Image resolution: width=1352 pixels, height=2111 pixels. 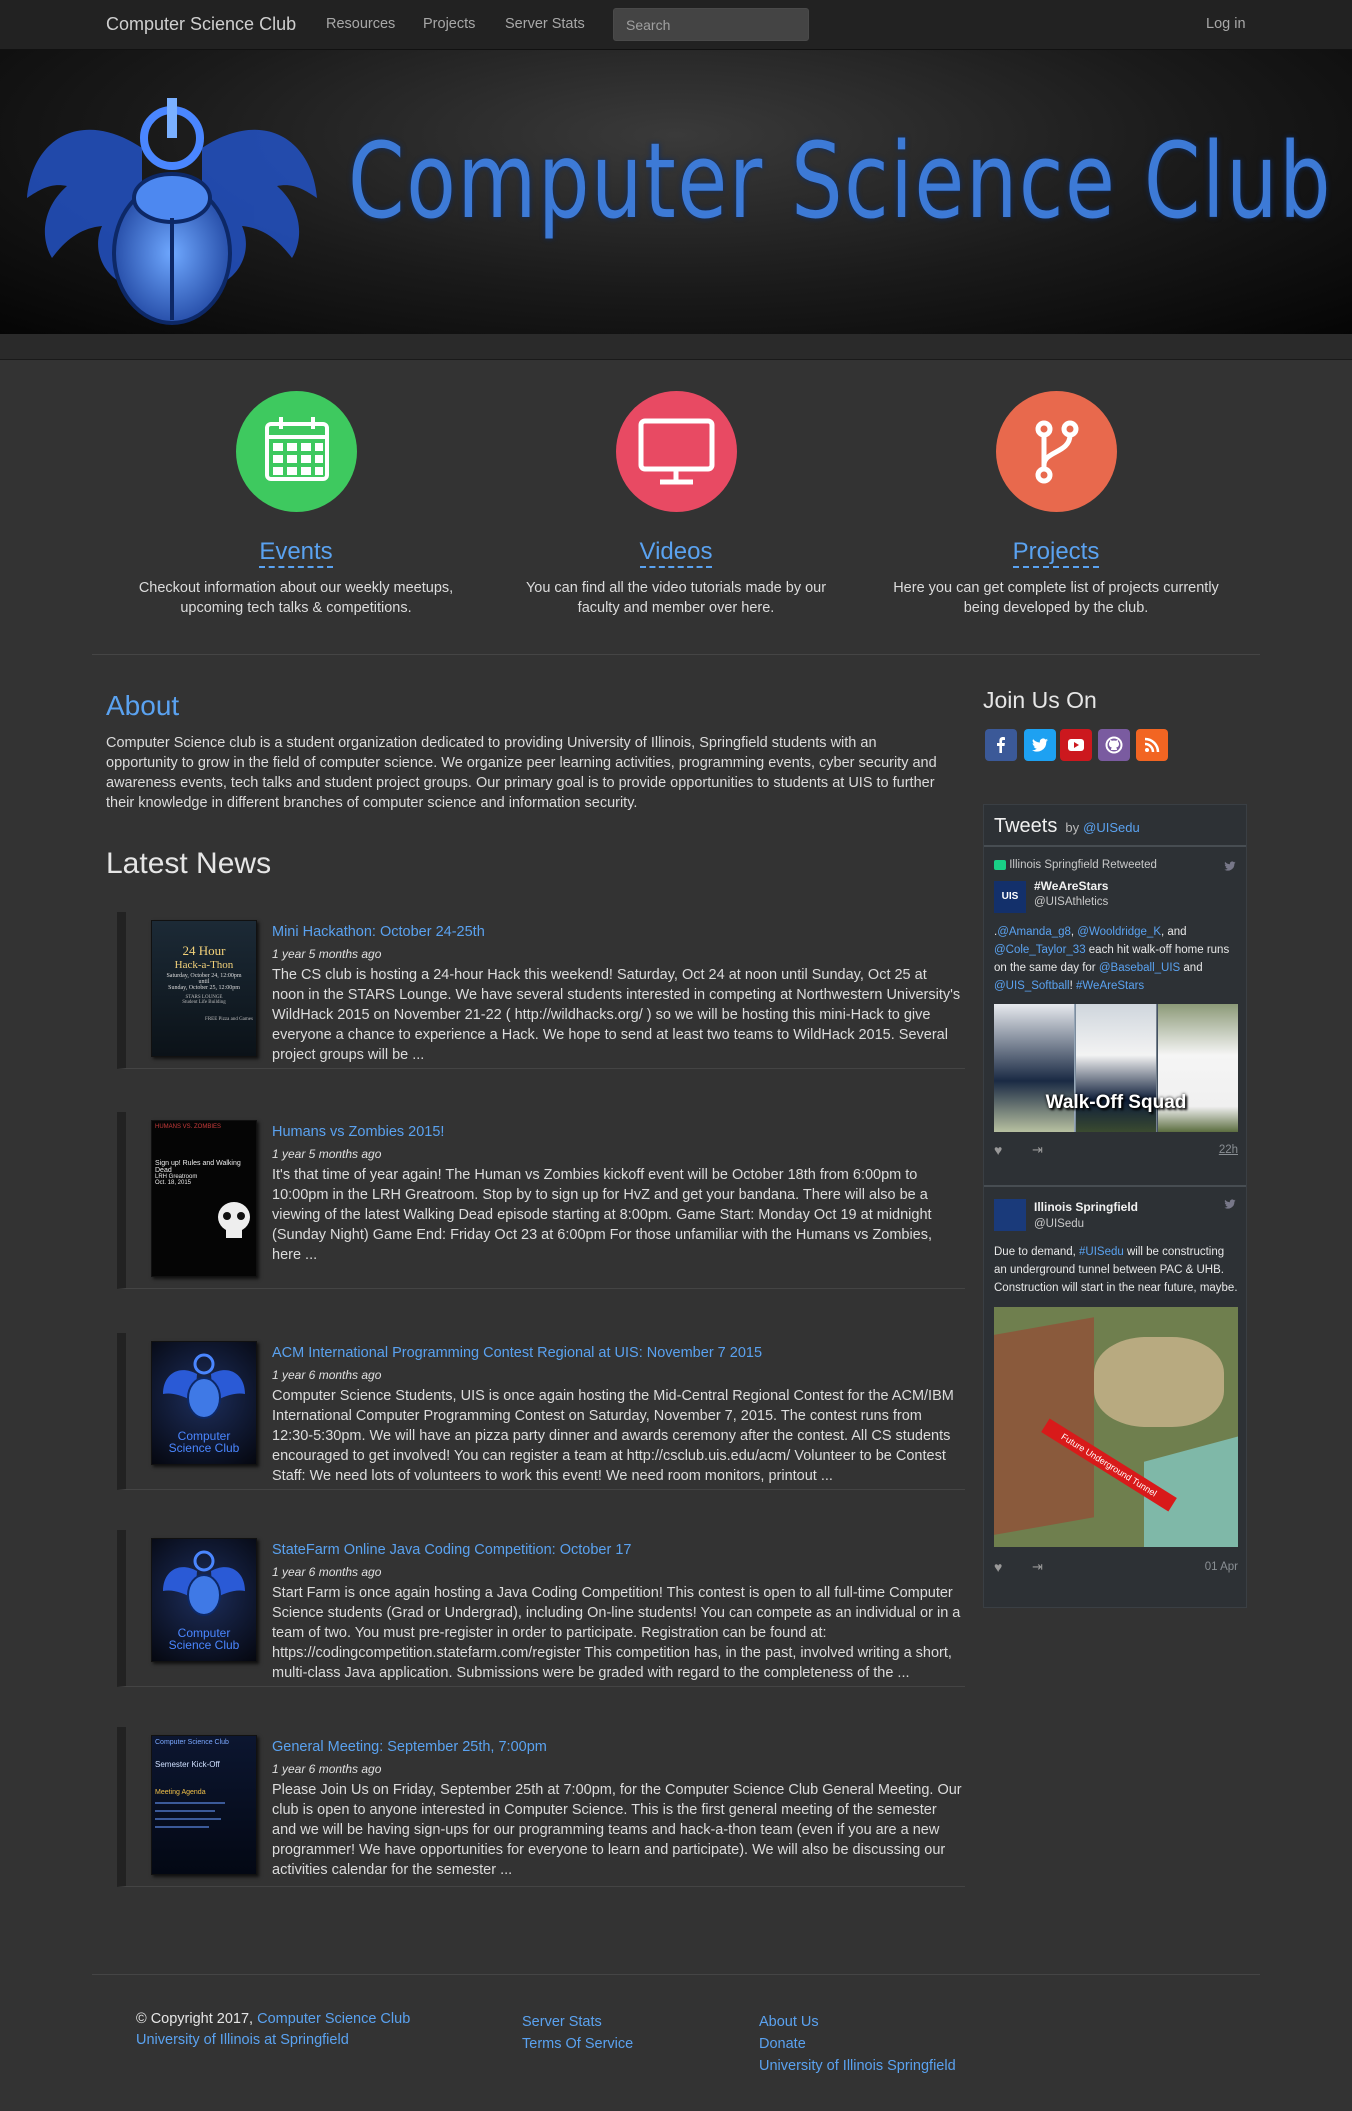 I want to click on tweets-by-label: by, so click(x=1072, y=827).